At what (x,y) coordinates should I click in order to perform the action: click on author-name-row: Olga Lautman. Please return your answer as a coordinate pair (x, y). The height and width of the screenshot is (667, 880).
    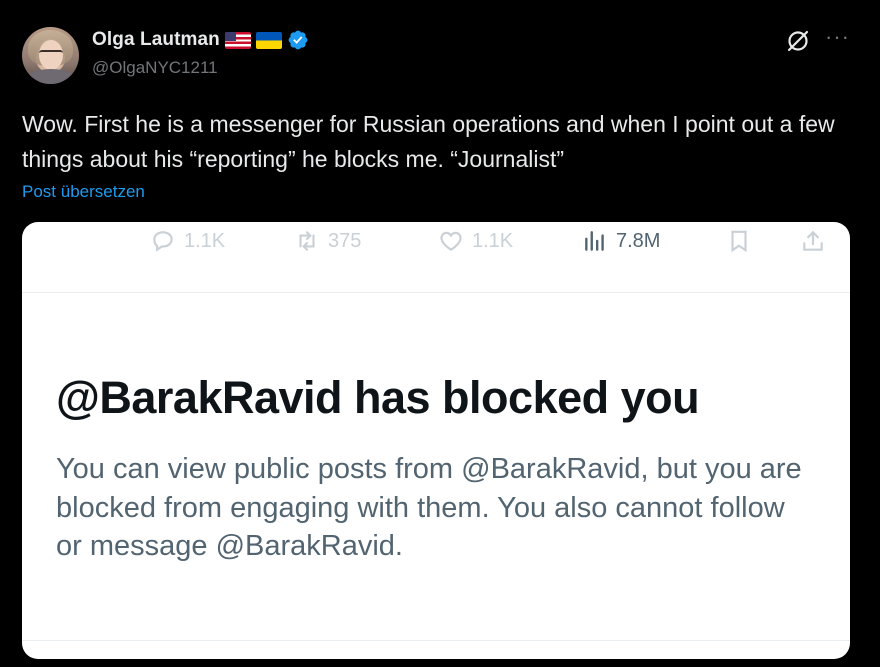
    Looking at the image, I should click on (200, 40).